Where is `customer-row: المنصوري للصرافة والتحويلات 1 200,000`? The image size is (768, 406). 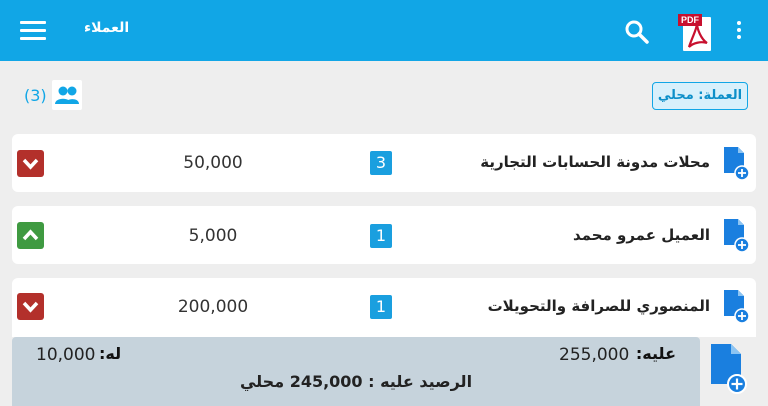
customer-row: المنصوري للصرافة والتحويلات 1 200,000 is located at coordinates (384, 307).